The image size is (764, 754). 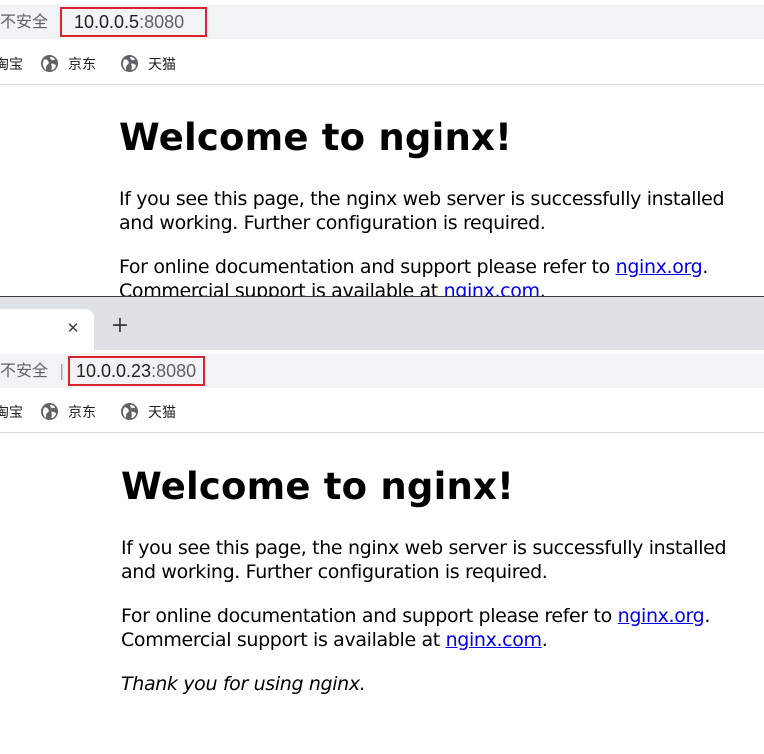 What do you see at coordinates (441, 684) in the screenshot?
I see `thanks-paragraph: Thank you for using nginx.` at bounding box center [441, 684].